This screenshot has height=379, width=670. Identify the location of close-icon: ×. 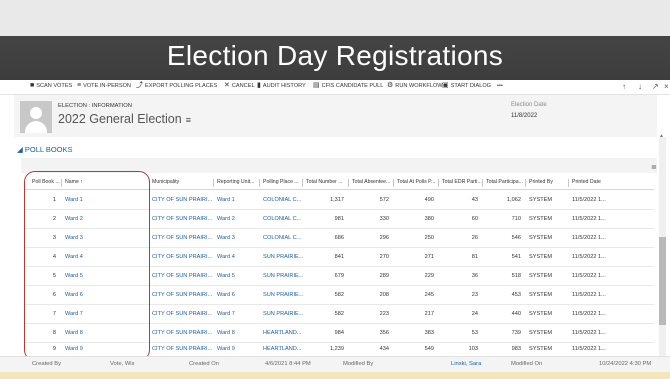
(666, 86).